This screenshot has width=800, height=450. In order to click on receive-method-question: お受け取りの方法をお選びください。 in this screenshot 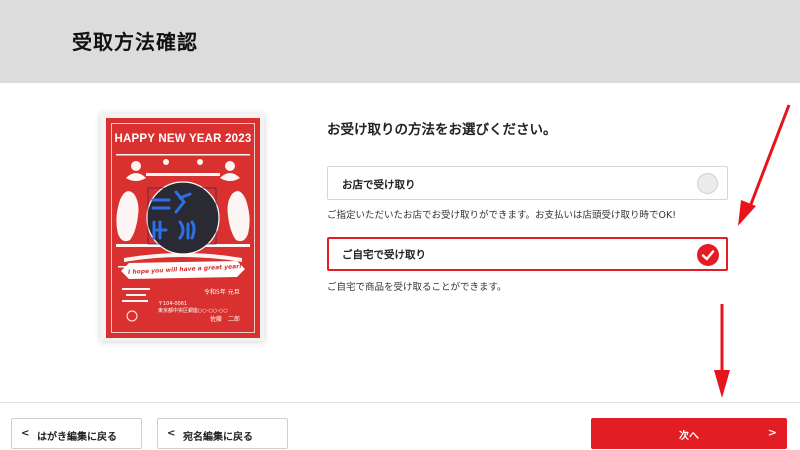, I will do `click(442, 130)`.